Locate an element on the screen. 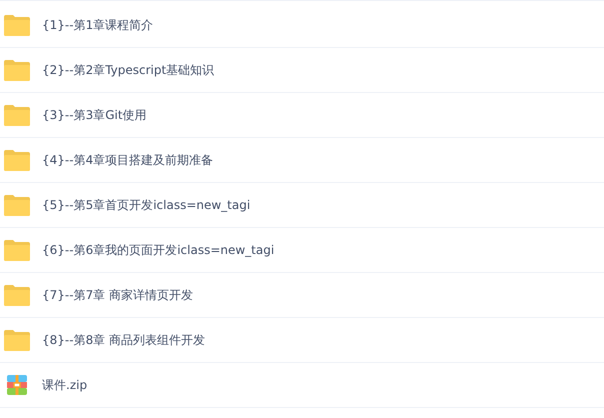  file-name: {2}--第2章Typescript基础知识 is located at coordinates (128, 70).